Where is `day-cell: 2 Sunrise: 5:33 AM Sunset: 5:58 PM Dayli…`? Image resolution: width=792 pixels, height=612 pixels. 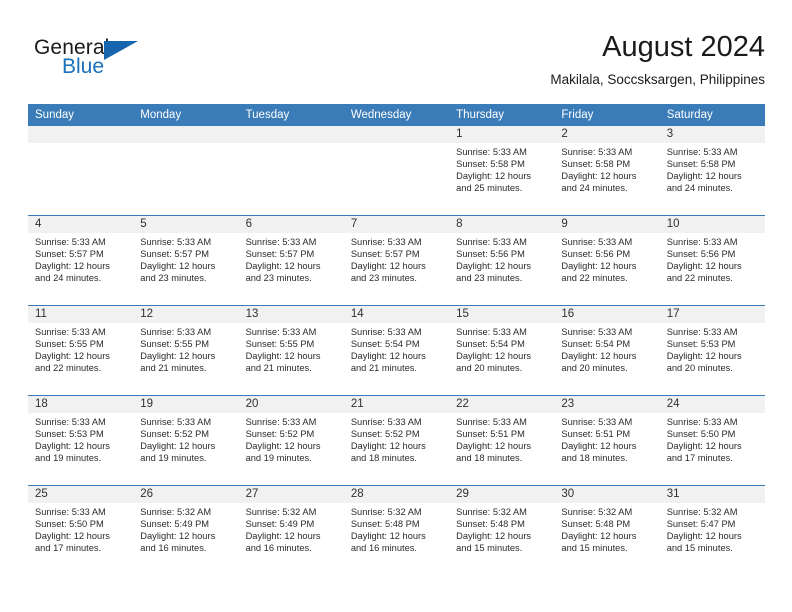
day-cell: 2 Sunrise: 5:33 AM Sunset: 5:58 PM Dayli… is located at coordinates (607, 170).